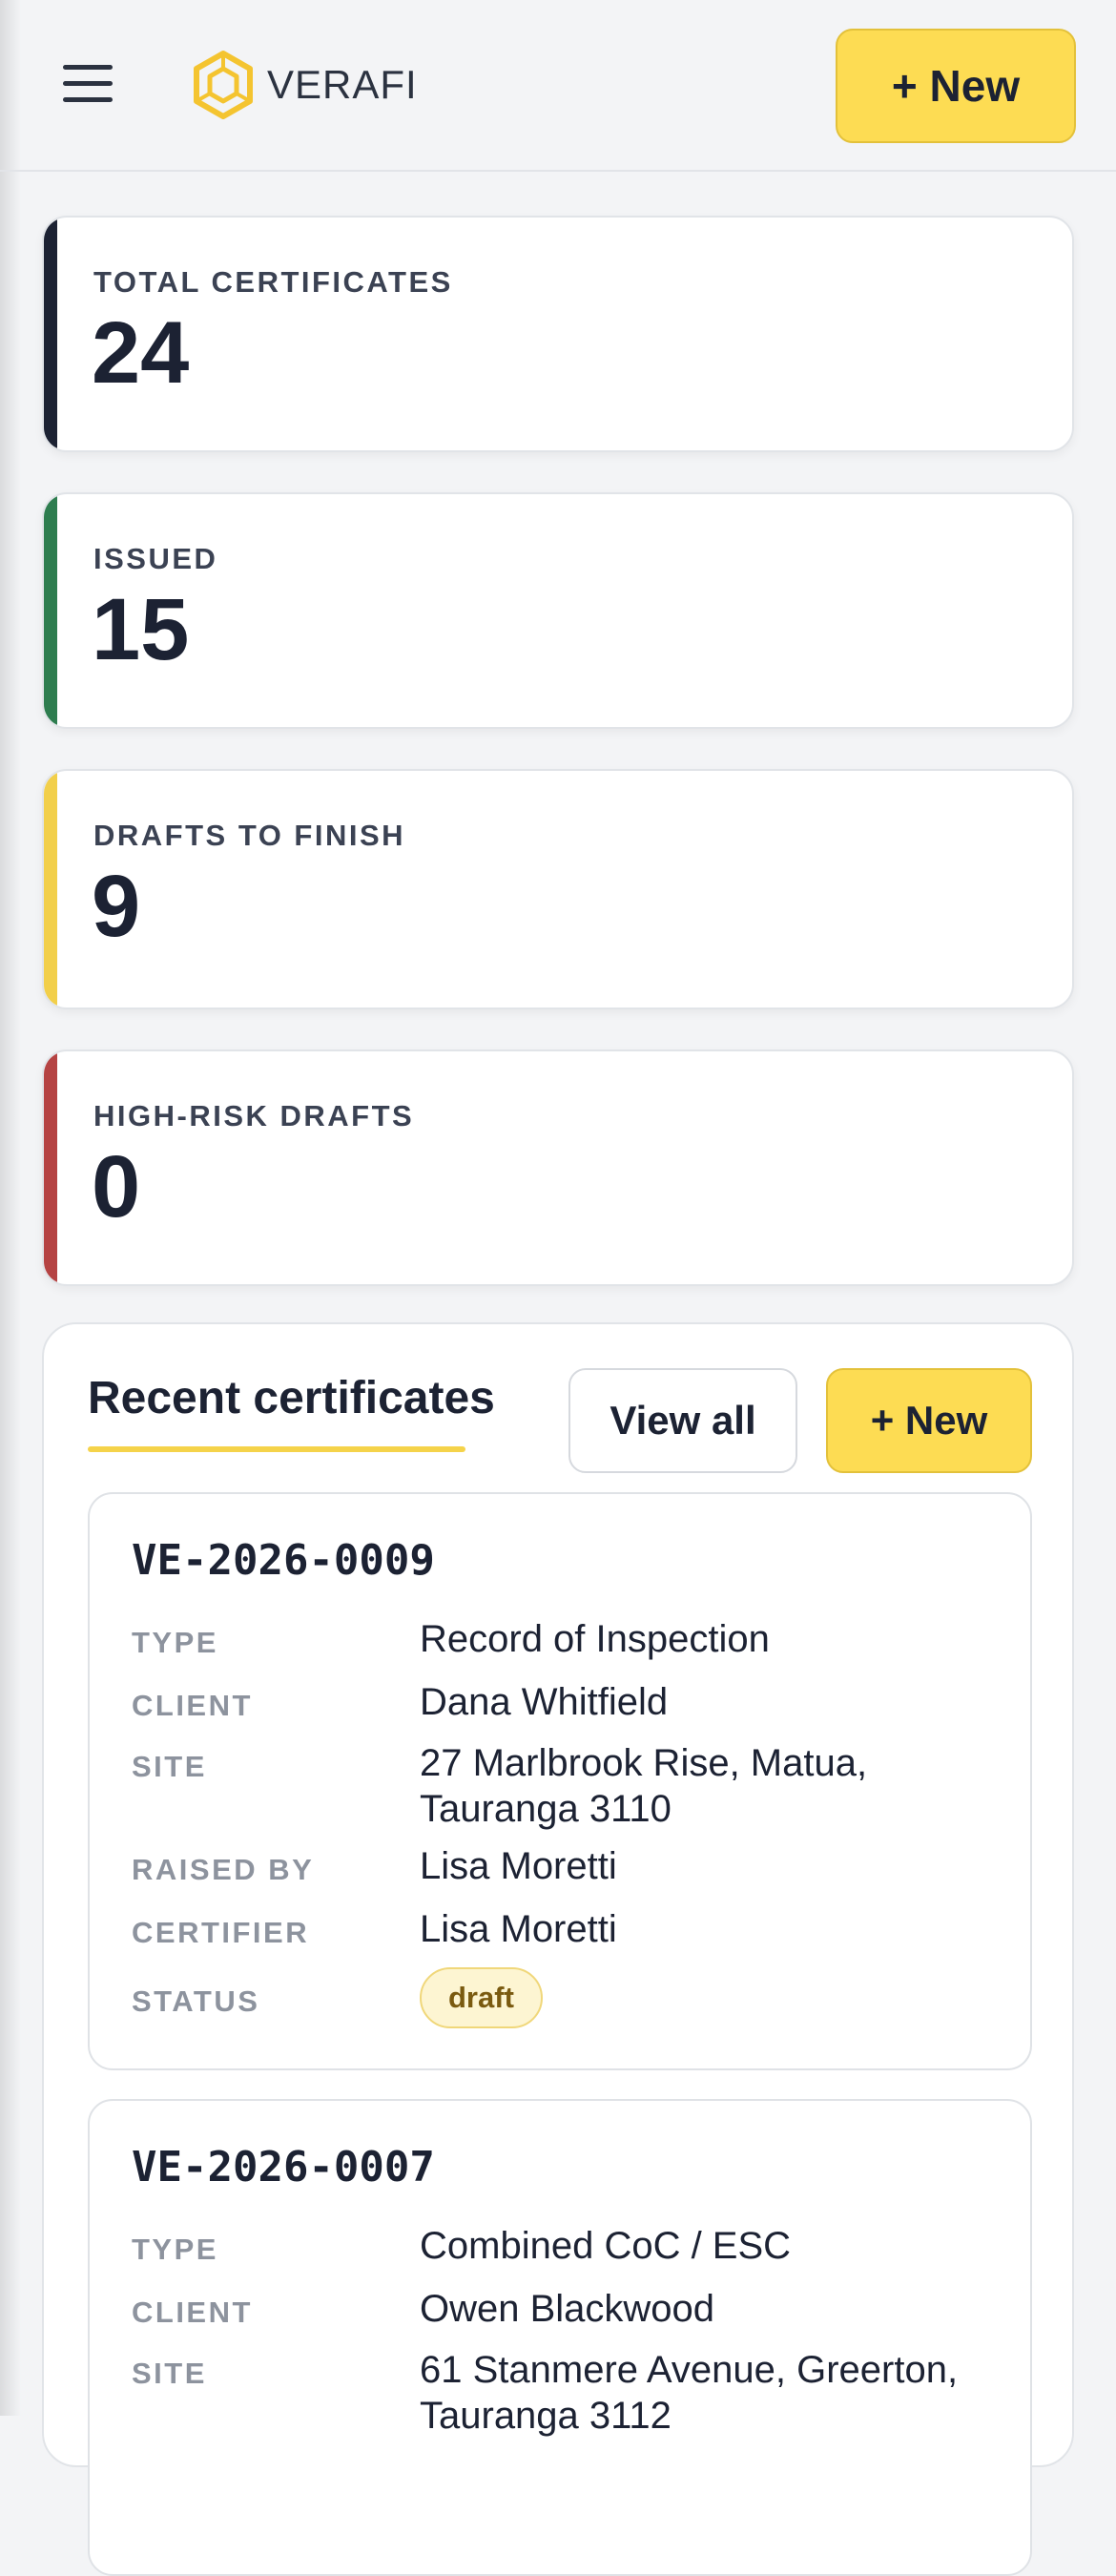 The height and width of the screenshot is (2576, 1116). I want to click on stat-label: ISSUED, so click(156, 558).